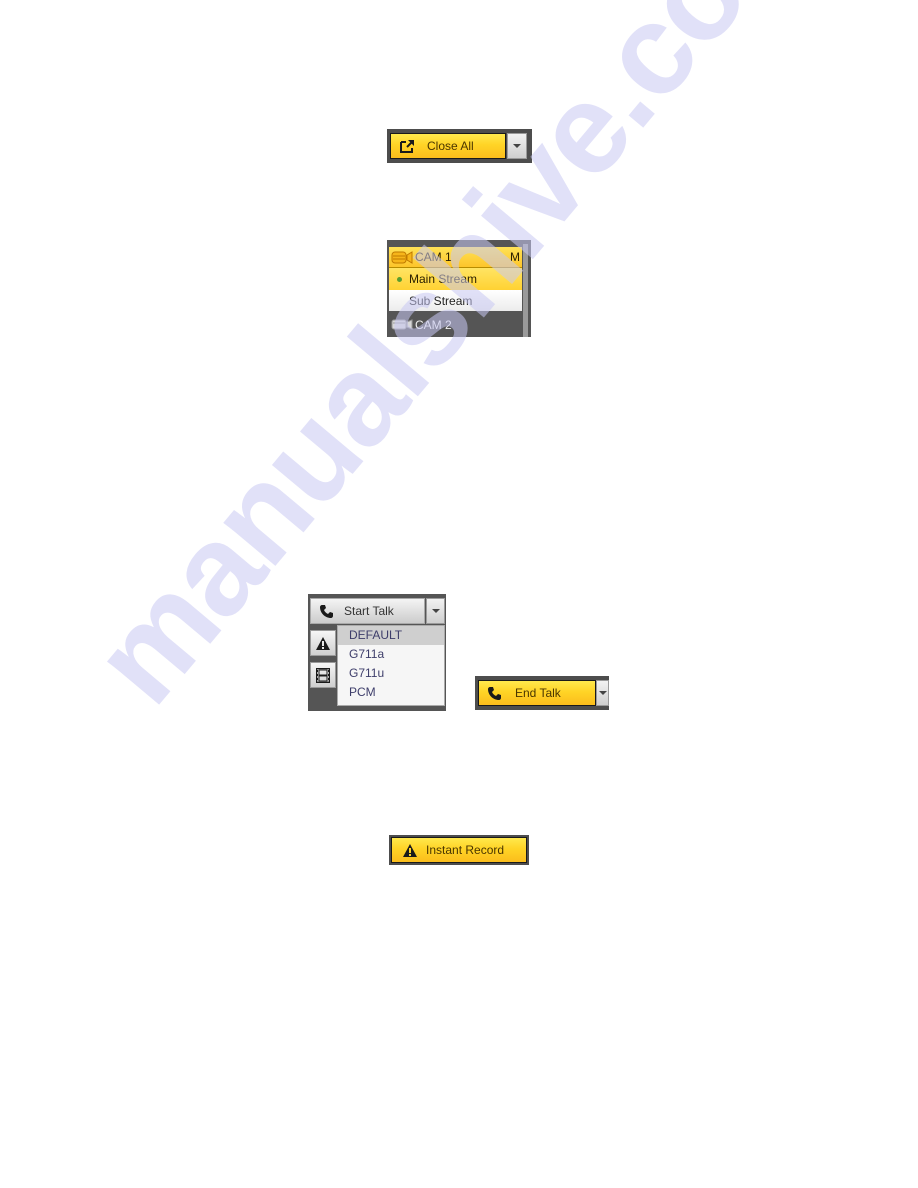 Image resolution: width=918 pixels, height=1188 pixels. I want to click on end-talk-dropdown-button, so click(602, 693).